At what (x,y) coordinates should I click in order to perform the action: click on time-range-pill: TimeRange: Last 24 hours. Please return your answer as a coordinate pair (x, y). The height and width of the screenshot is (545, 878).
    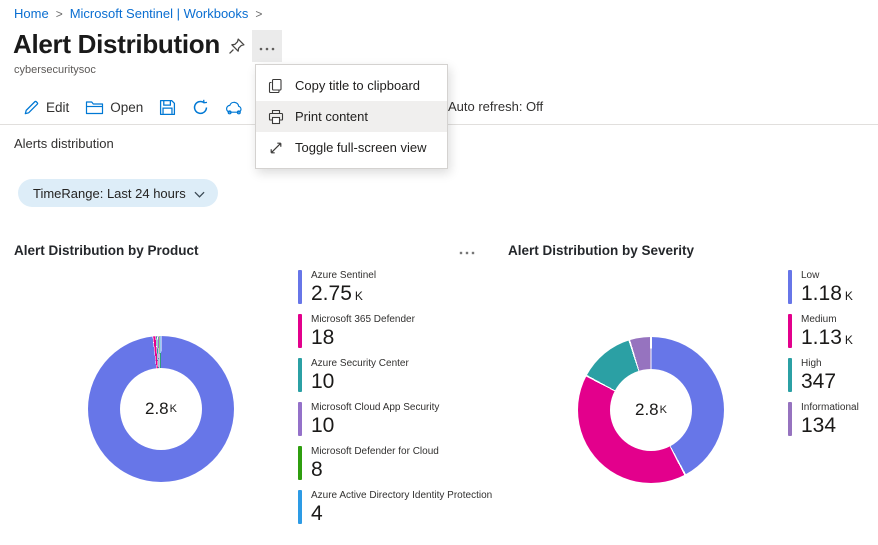
    Looking at the image, I should click on (118, 193).